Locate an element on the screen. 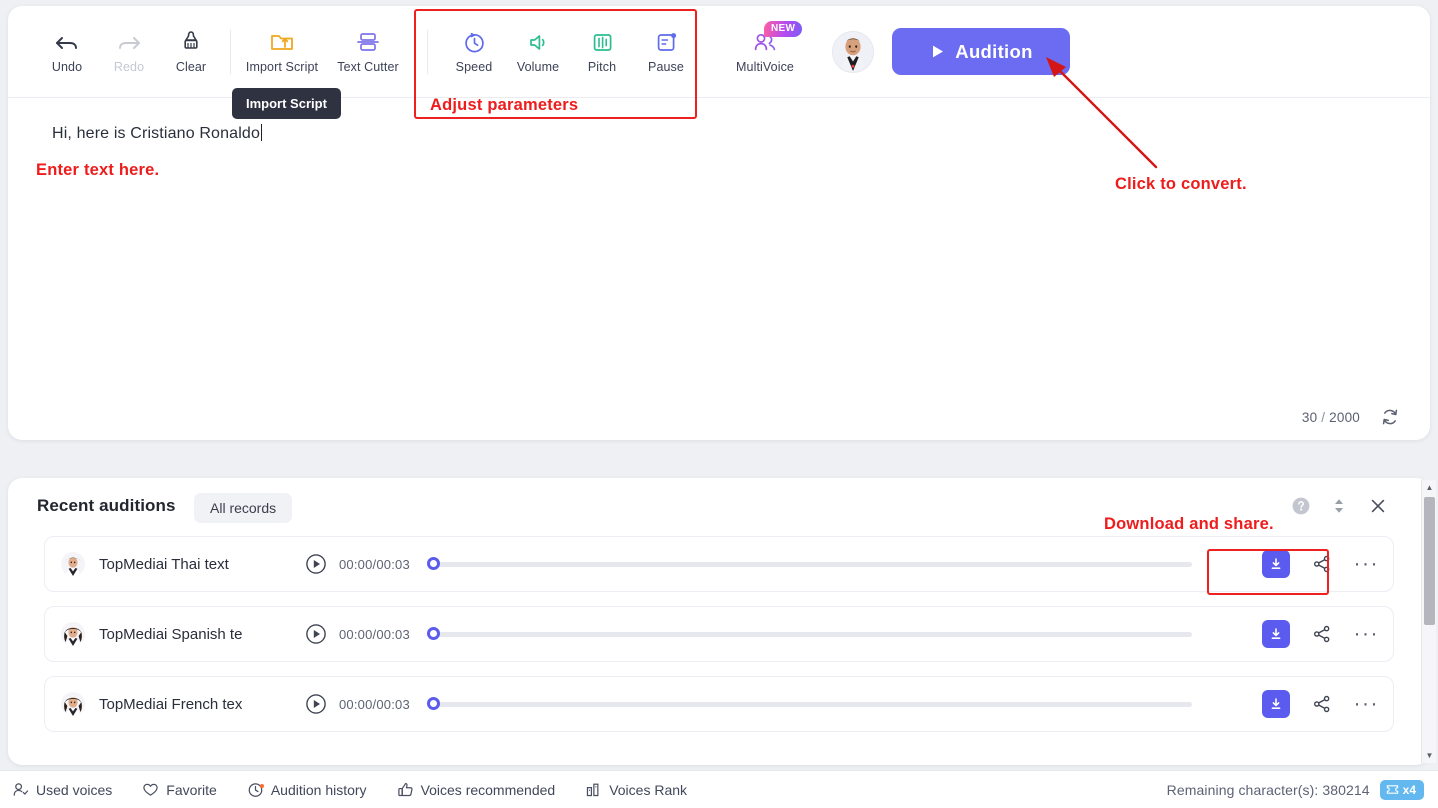 The height and width of the screenshot is (808, 1438). auditions-scrollbar: ▲ ▼ is located at coordinates (1428, 621).